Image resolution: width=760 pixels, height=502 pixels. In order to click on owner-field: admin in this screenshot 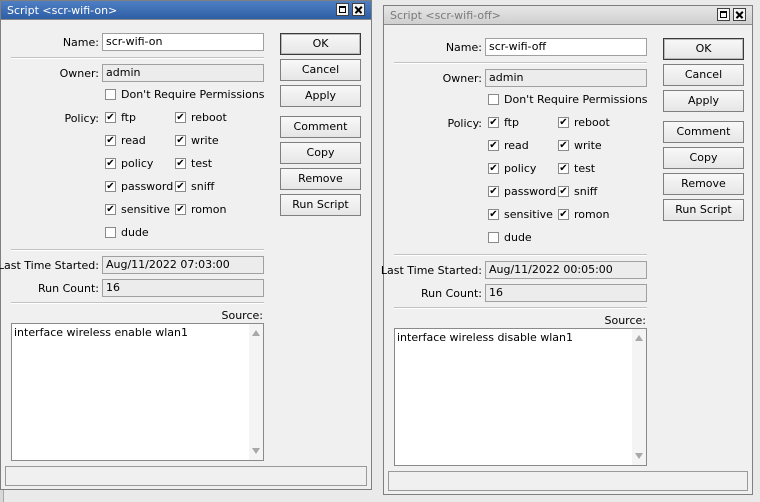, I will do `click(566, 78)`.